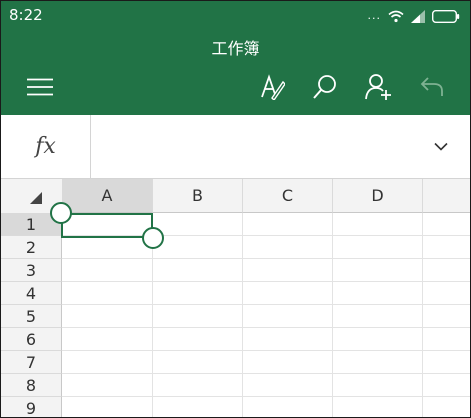 Image resolution: width=471 pixels, height=418 pixels. What do you see at coordinates (26, 15) in the screenshot?
I see `status-time: 8:22` at bounding box center [26, 15].